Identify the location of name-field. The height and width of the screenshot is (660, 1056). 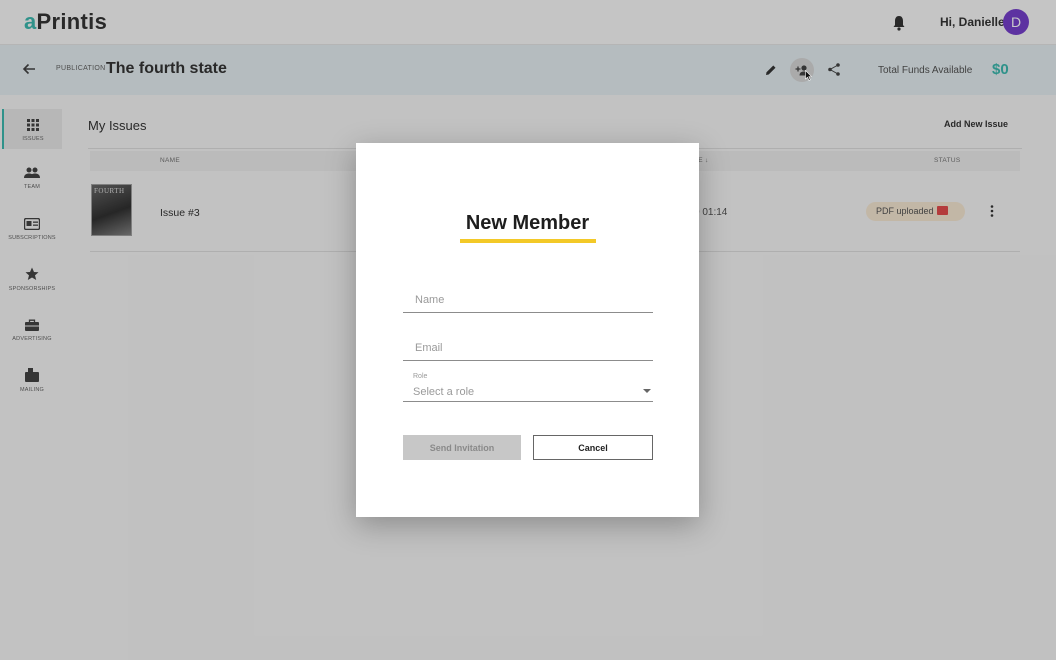
(528, 301).